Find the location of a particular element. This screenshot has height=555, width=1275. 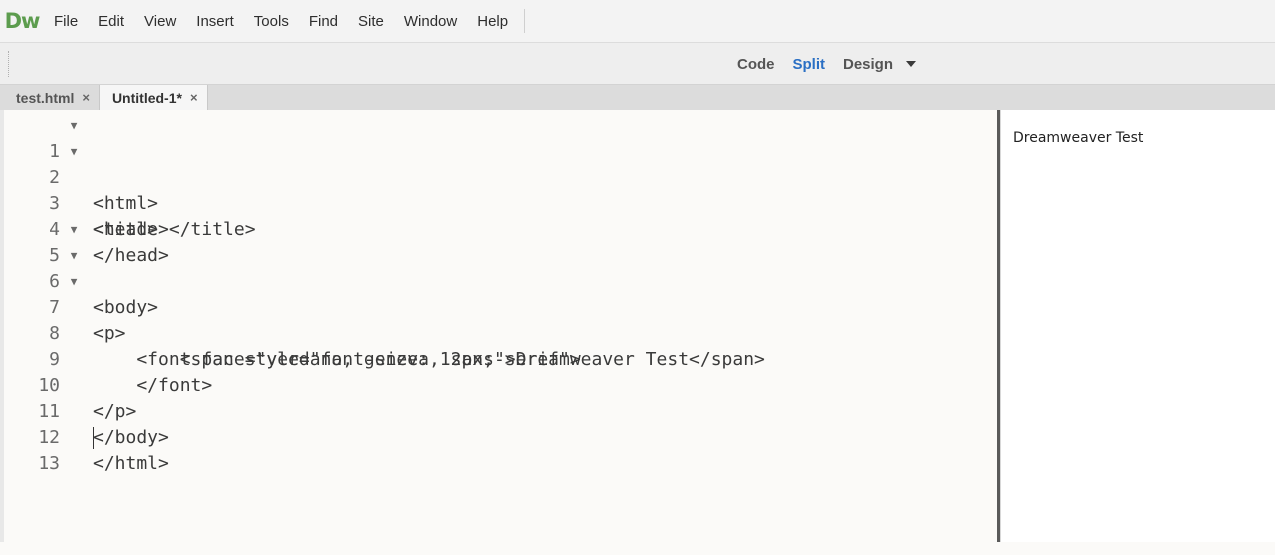

menu-file: File is located at coordinates (67, 21).